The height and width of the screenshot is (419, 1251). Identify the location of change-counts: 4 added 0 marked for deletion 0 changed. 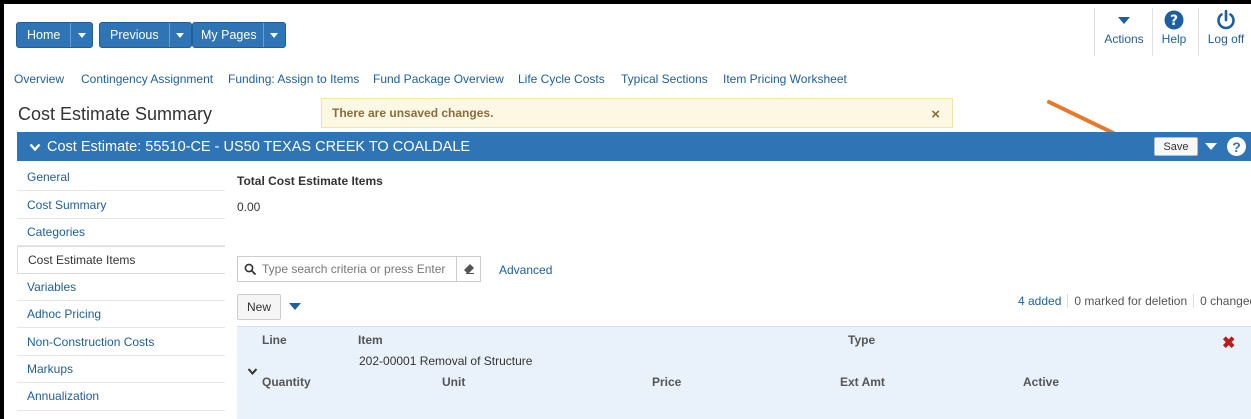
(1131, 301).